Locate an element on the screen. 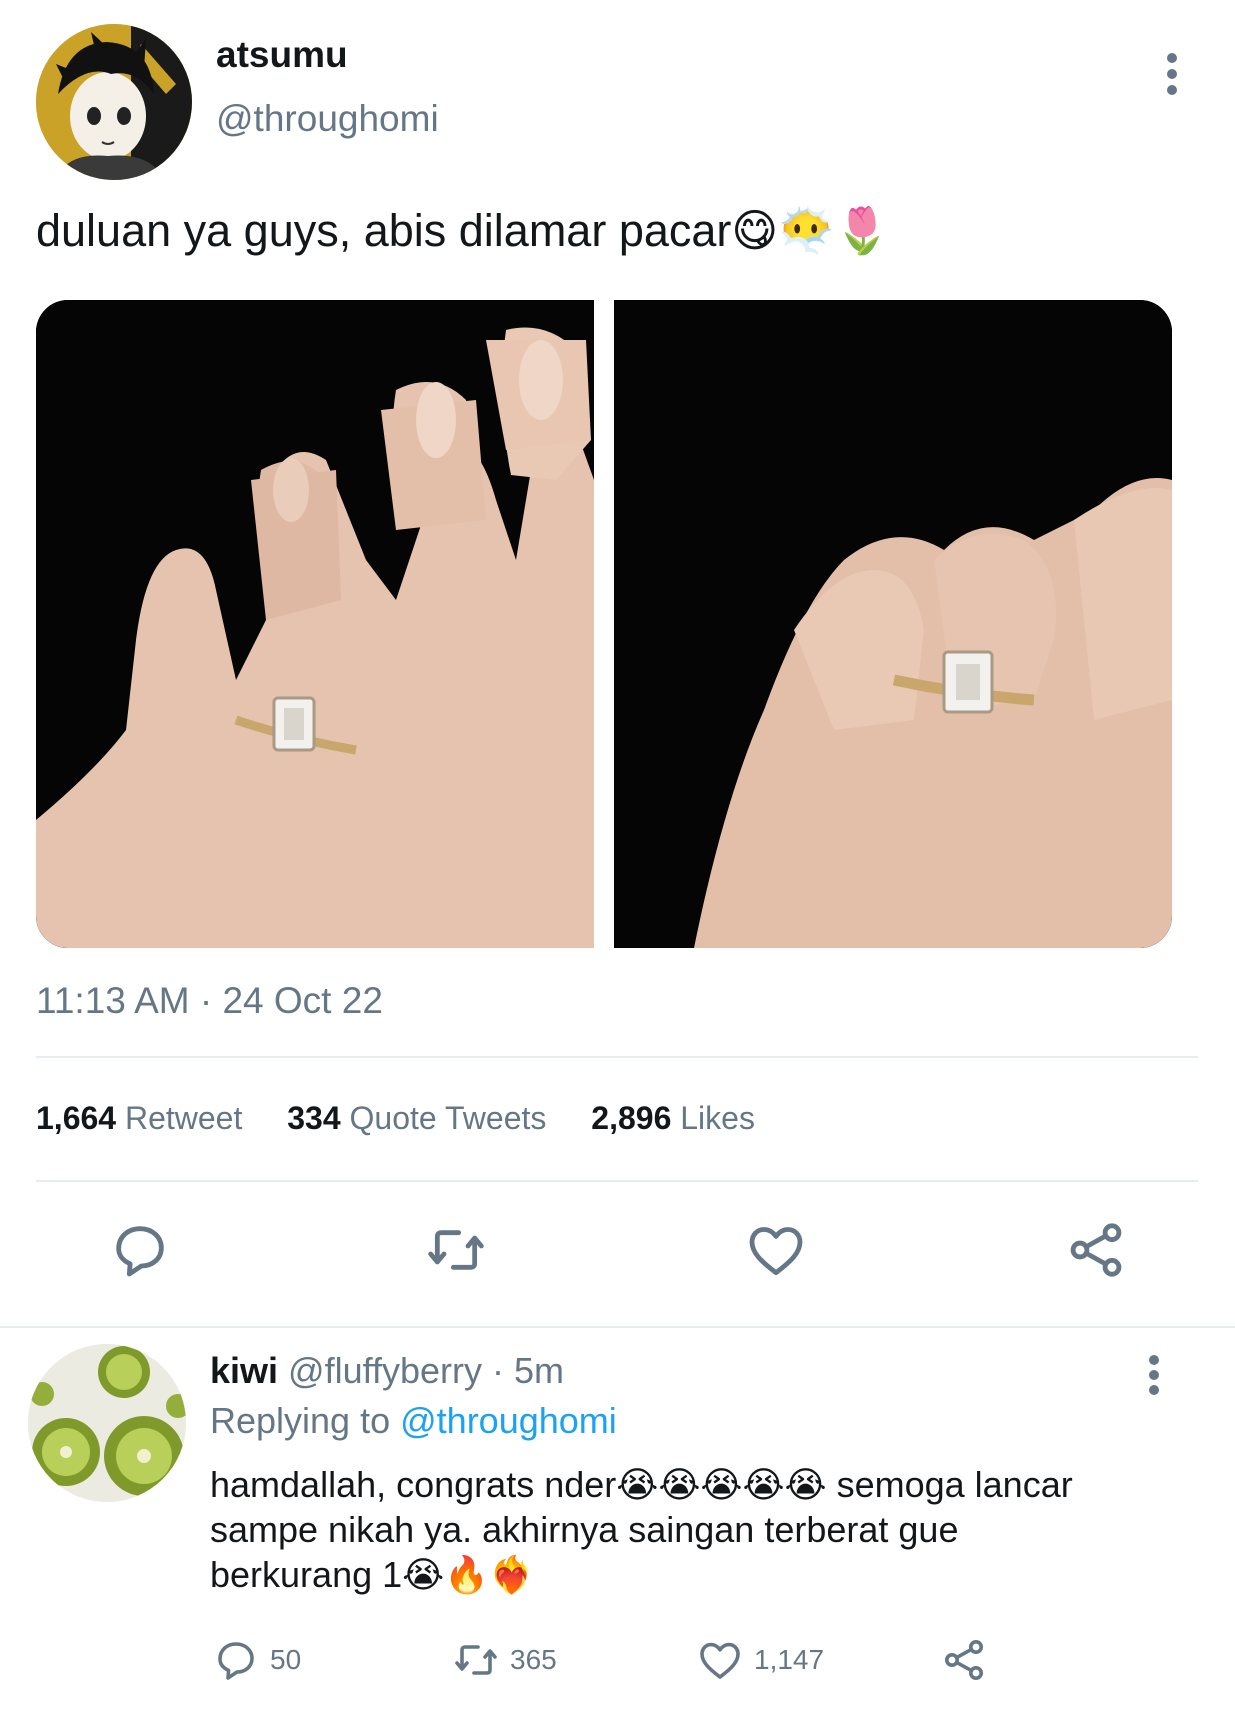 Image resolution: width=1235 pixels, height=1710 pixels. anime-avatar-icon is located at coordinates (114, 102).